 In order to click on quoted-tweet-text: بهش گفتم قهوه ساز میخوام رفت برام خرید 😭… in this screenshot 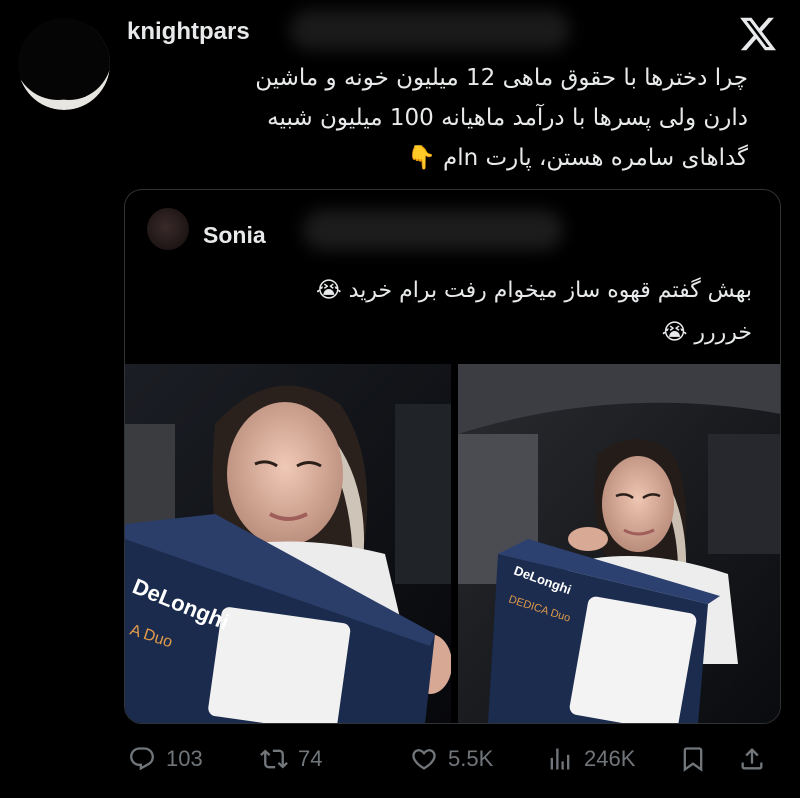, I will do `click(462, 312)`.